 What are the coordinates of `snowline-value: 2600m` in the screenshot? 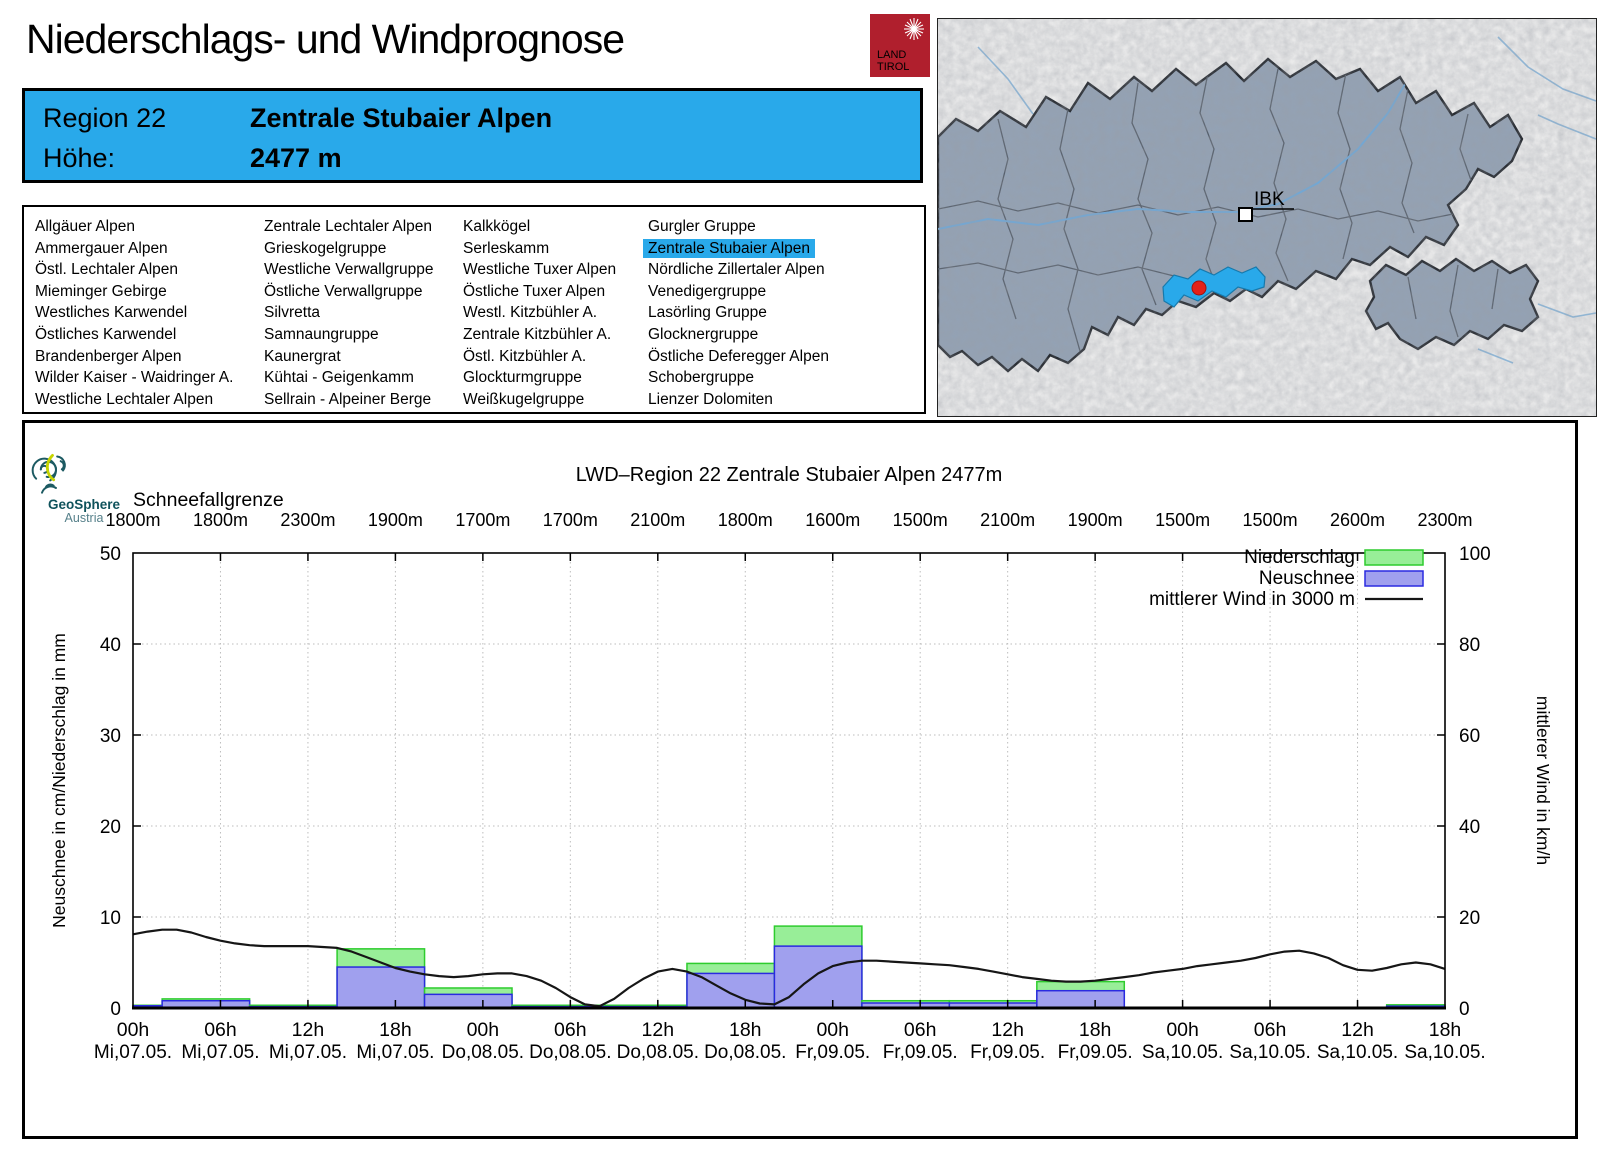 It's located at (1357, 520).